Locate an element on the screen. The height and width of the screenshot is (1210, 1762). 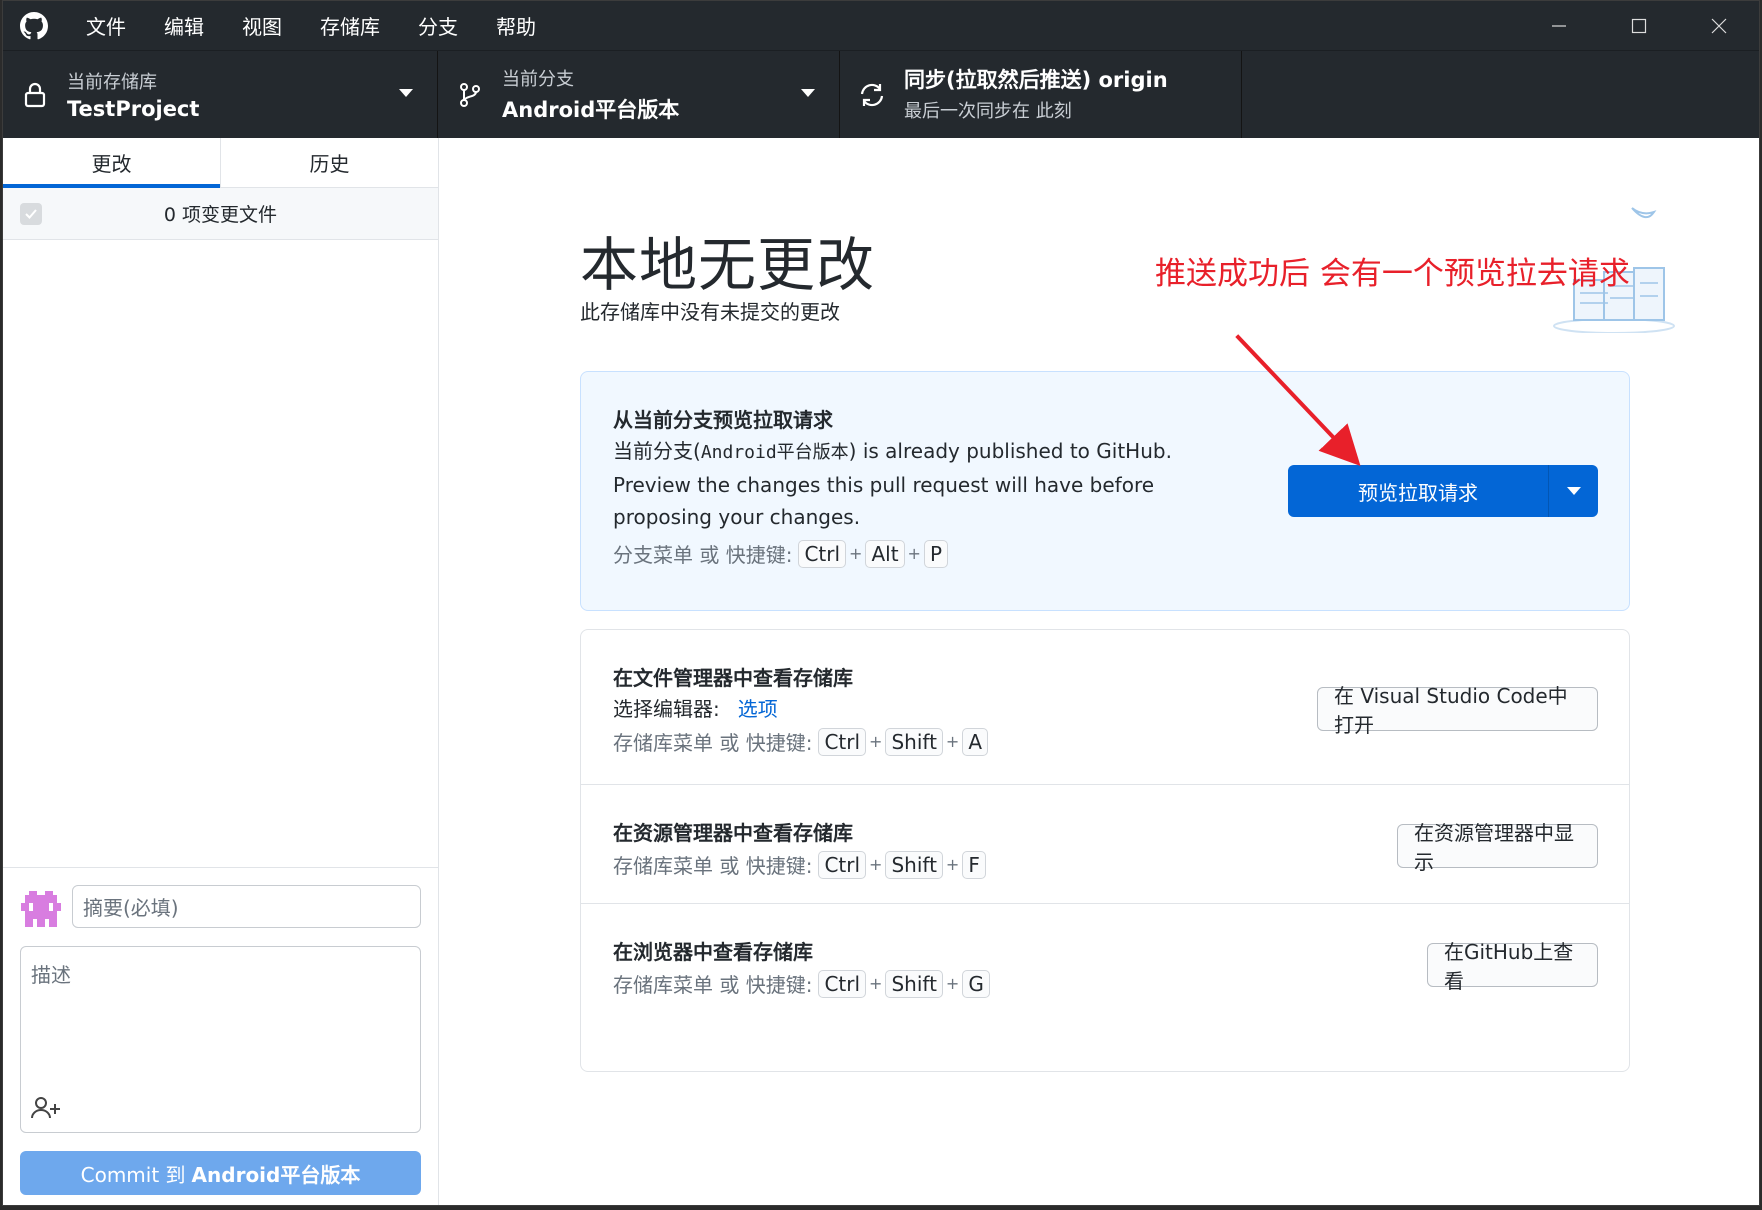
sync-title: 同步(拉取然后推送) origin is located at coordinates (1036, 79).